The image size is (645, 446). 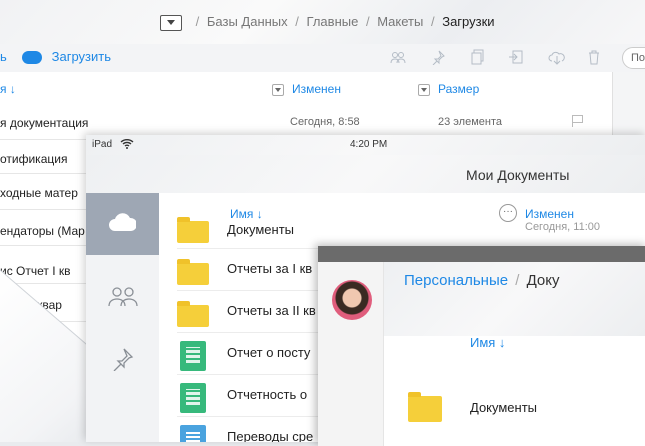 What do you see at coordinates (633, 58) in the screenshot?
I see `search-input: По` at bounding box center [633, 58].